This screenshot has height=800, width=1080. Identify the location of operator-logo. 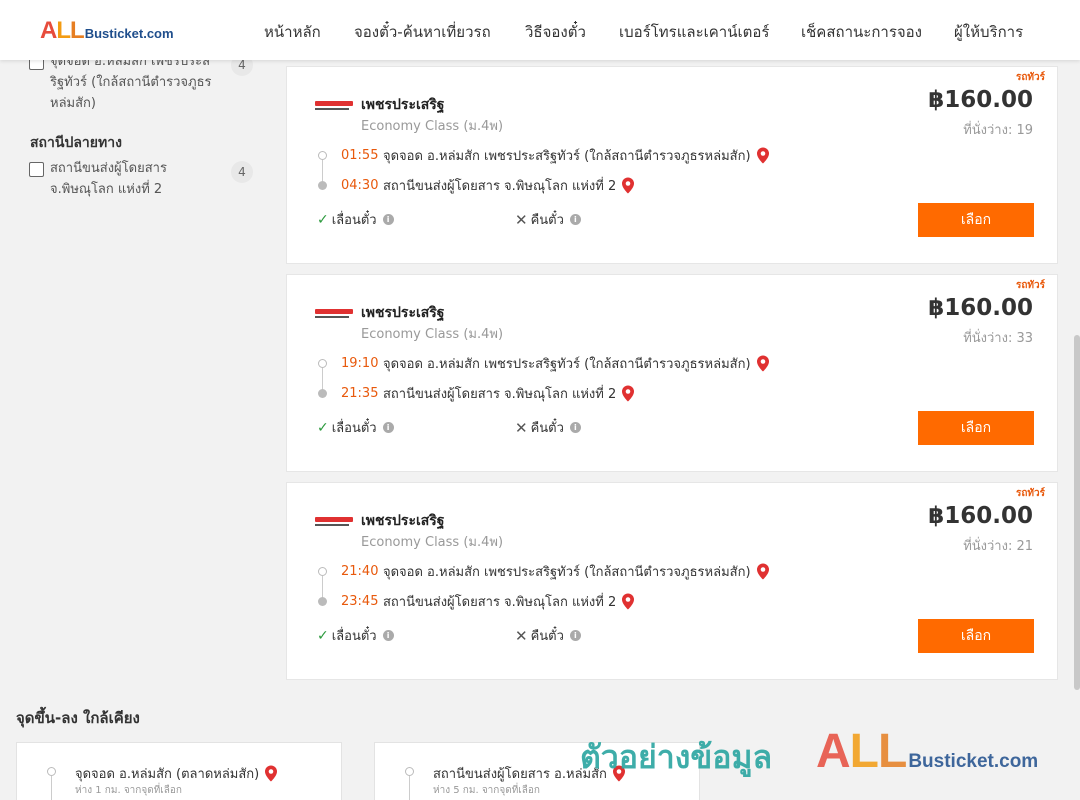
(334, 315).